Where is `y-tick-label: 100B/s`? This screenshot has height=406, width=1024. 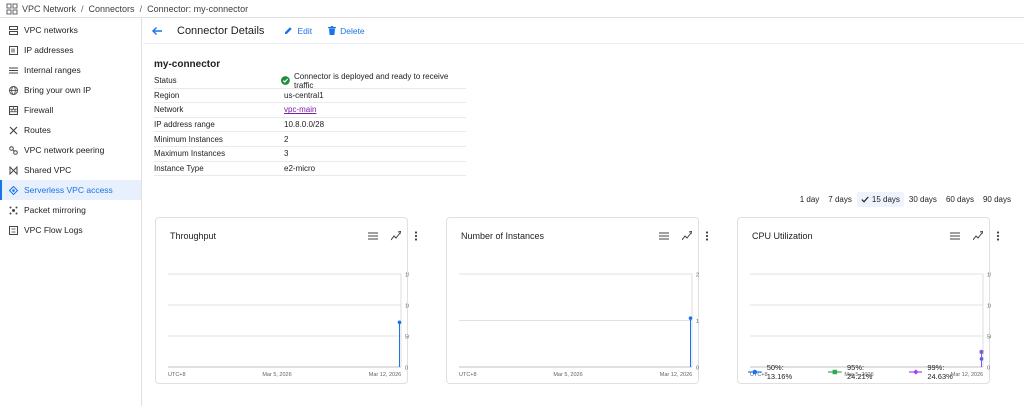
y-tick-label: 100B/s is located at coordinates (407, 307).